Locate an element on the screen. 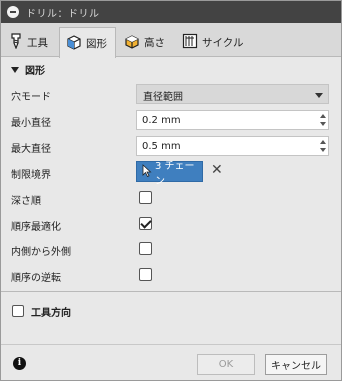 This screenshot has height=381, width=342. tab-geometry: 図形 is located at coordinates (87, 42).